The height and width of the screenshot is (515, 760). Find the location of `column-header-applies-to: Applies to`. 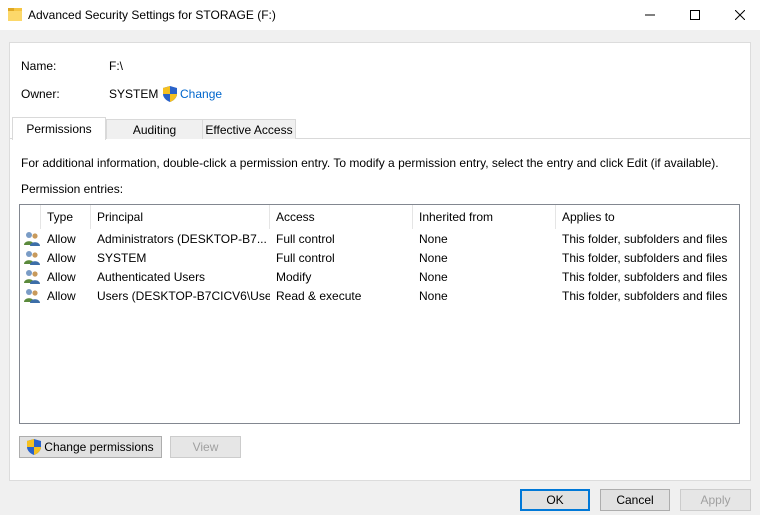

column-header-applies-to: Applies to is located at coordinates (647, 217).